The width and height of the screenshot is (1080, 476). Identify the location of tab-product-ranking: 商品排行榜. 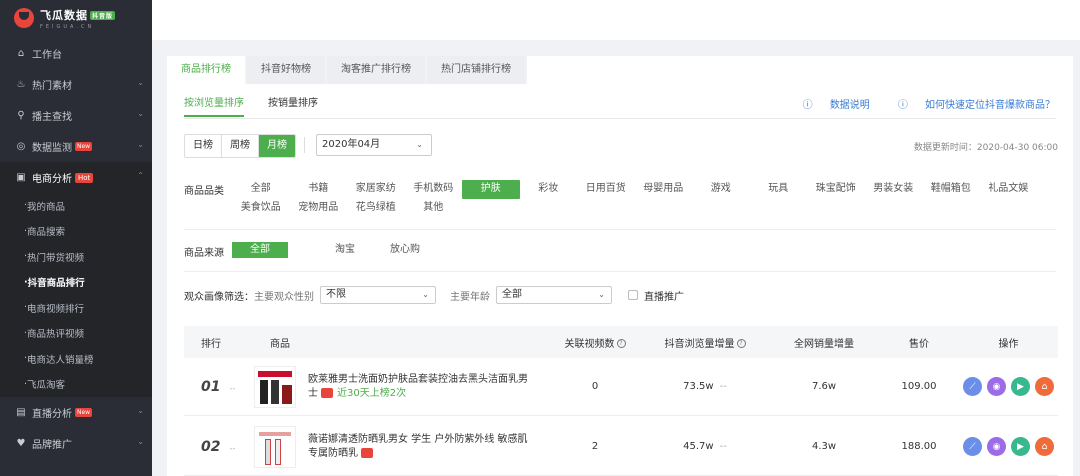
(206, 70).